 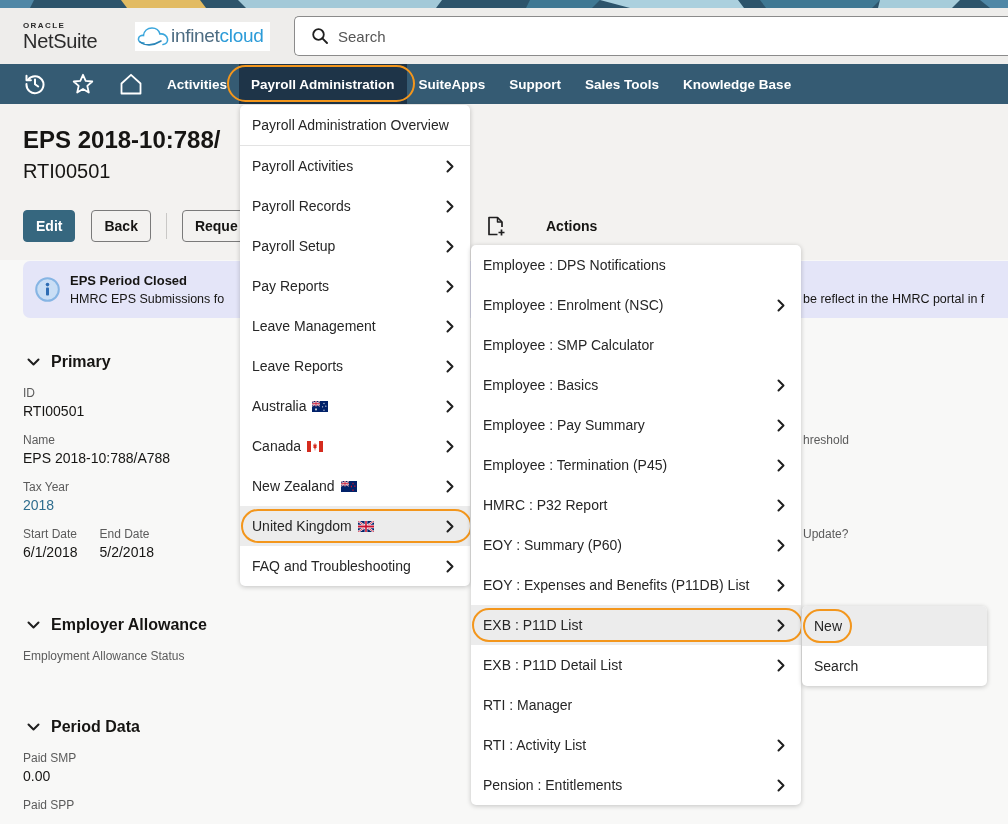 What do you see at coordinates (636, 545) in the screenshot?
I see `menu-item: EOY : Summary (P60)` at bounding box center [636, 545].